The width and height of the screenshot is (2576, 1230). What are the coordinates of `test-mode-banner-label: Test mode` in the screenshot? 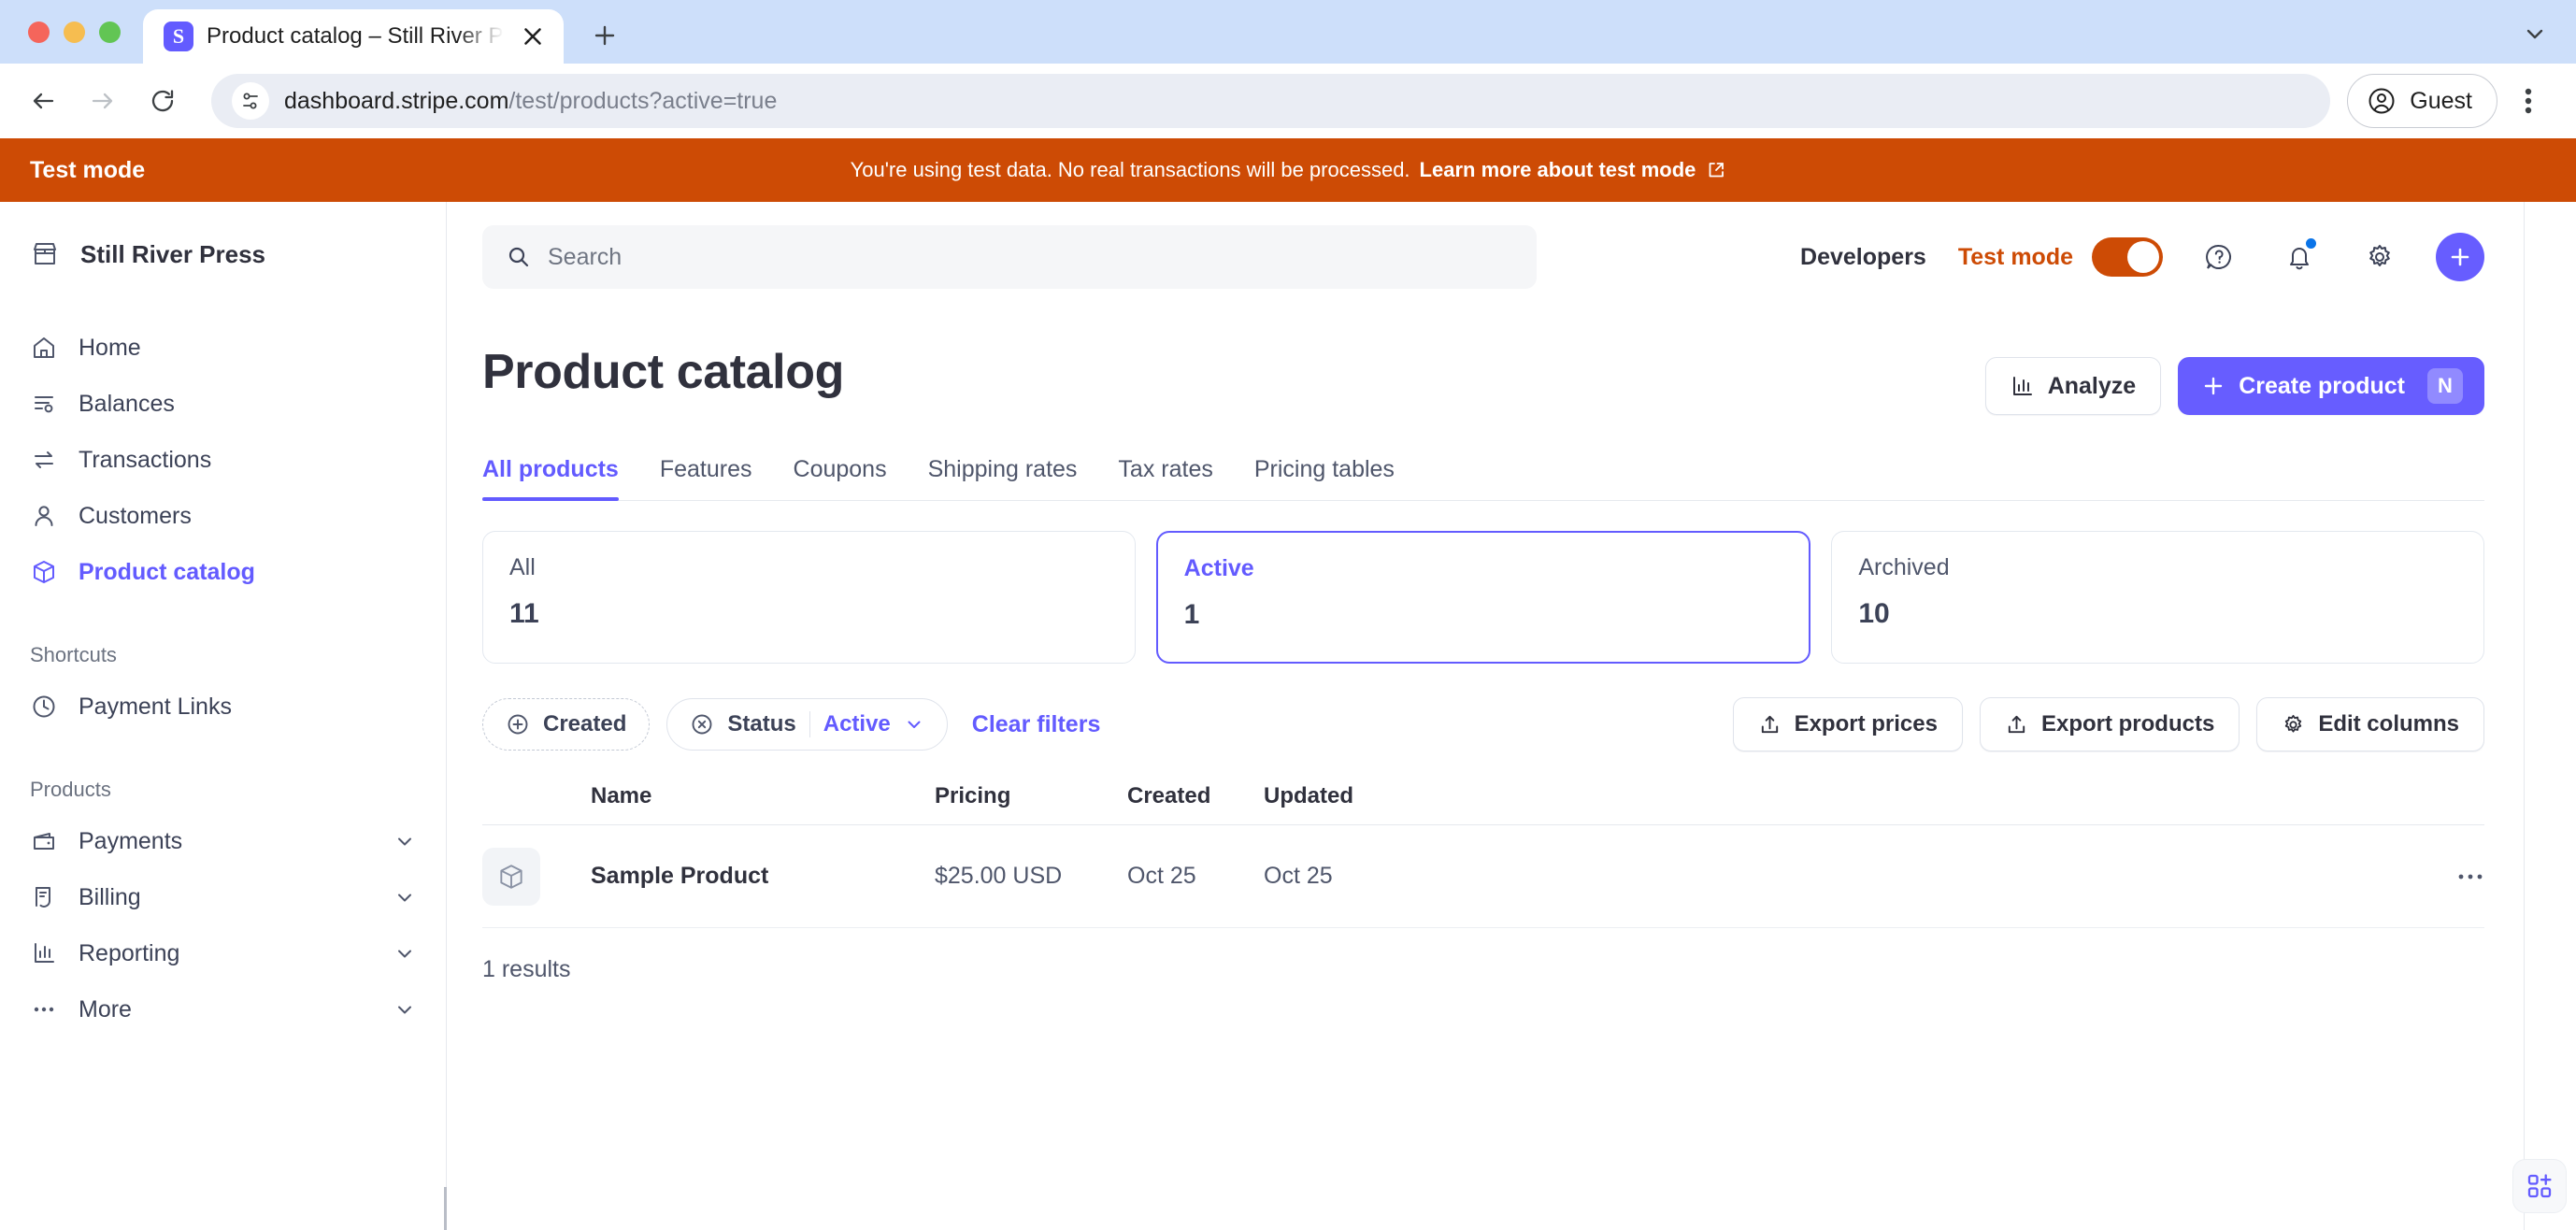 It's located at (88, 169).